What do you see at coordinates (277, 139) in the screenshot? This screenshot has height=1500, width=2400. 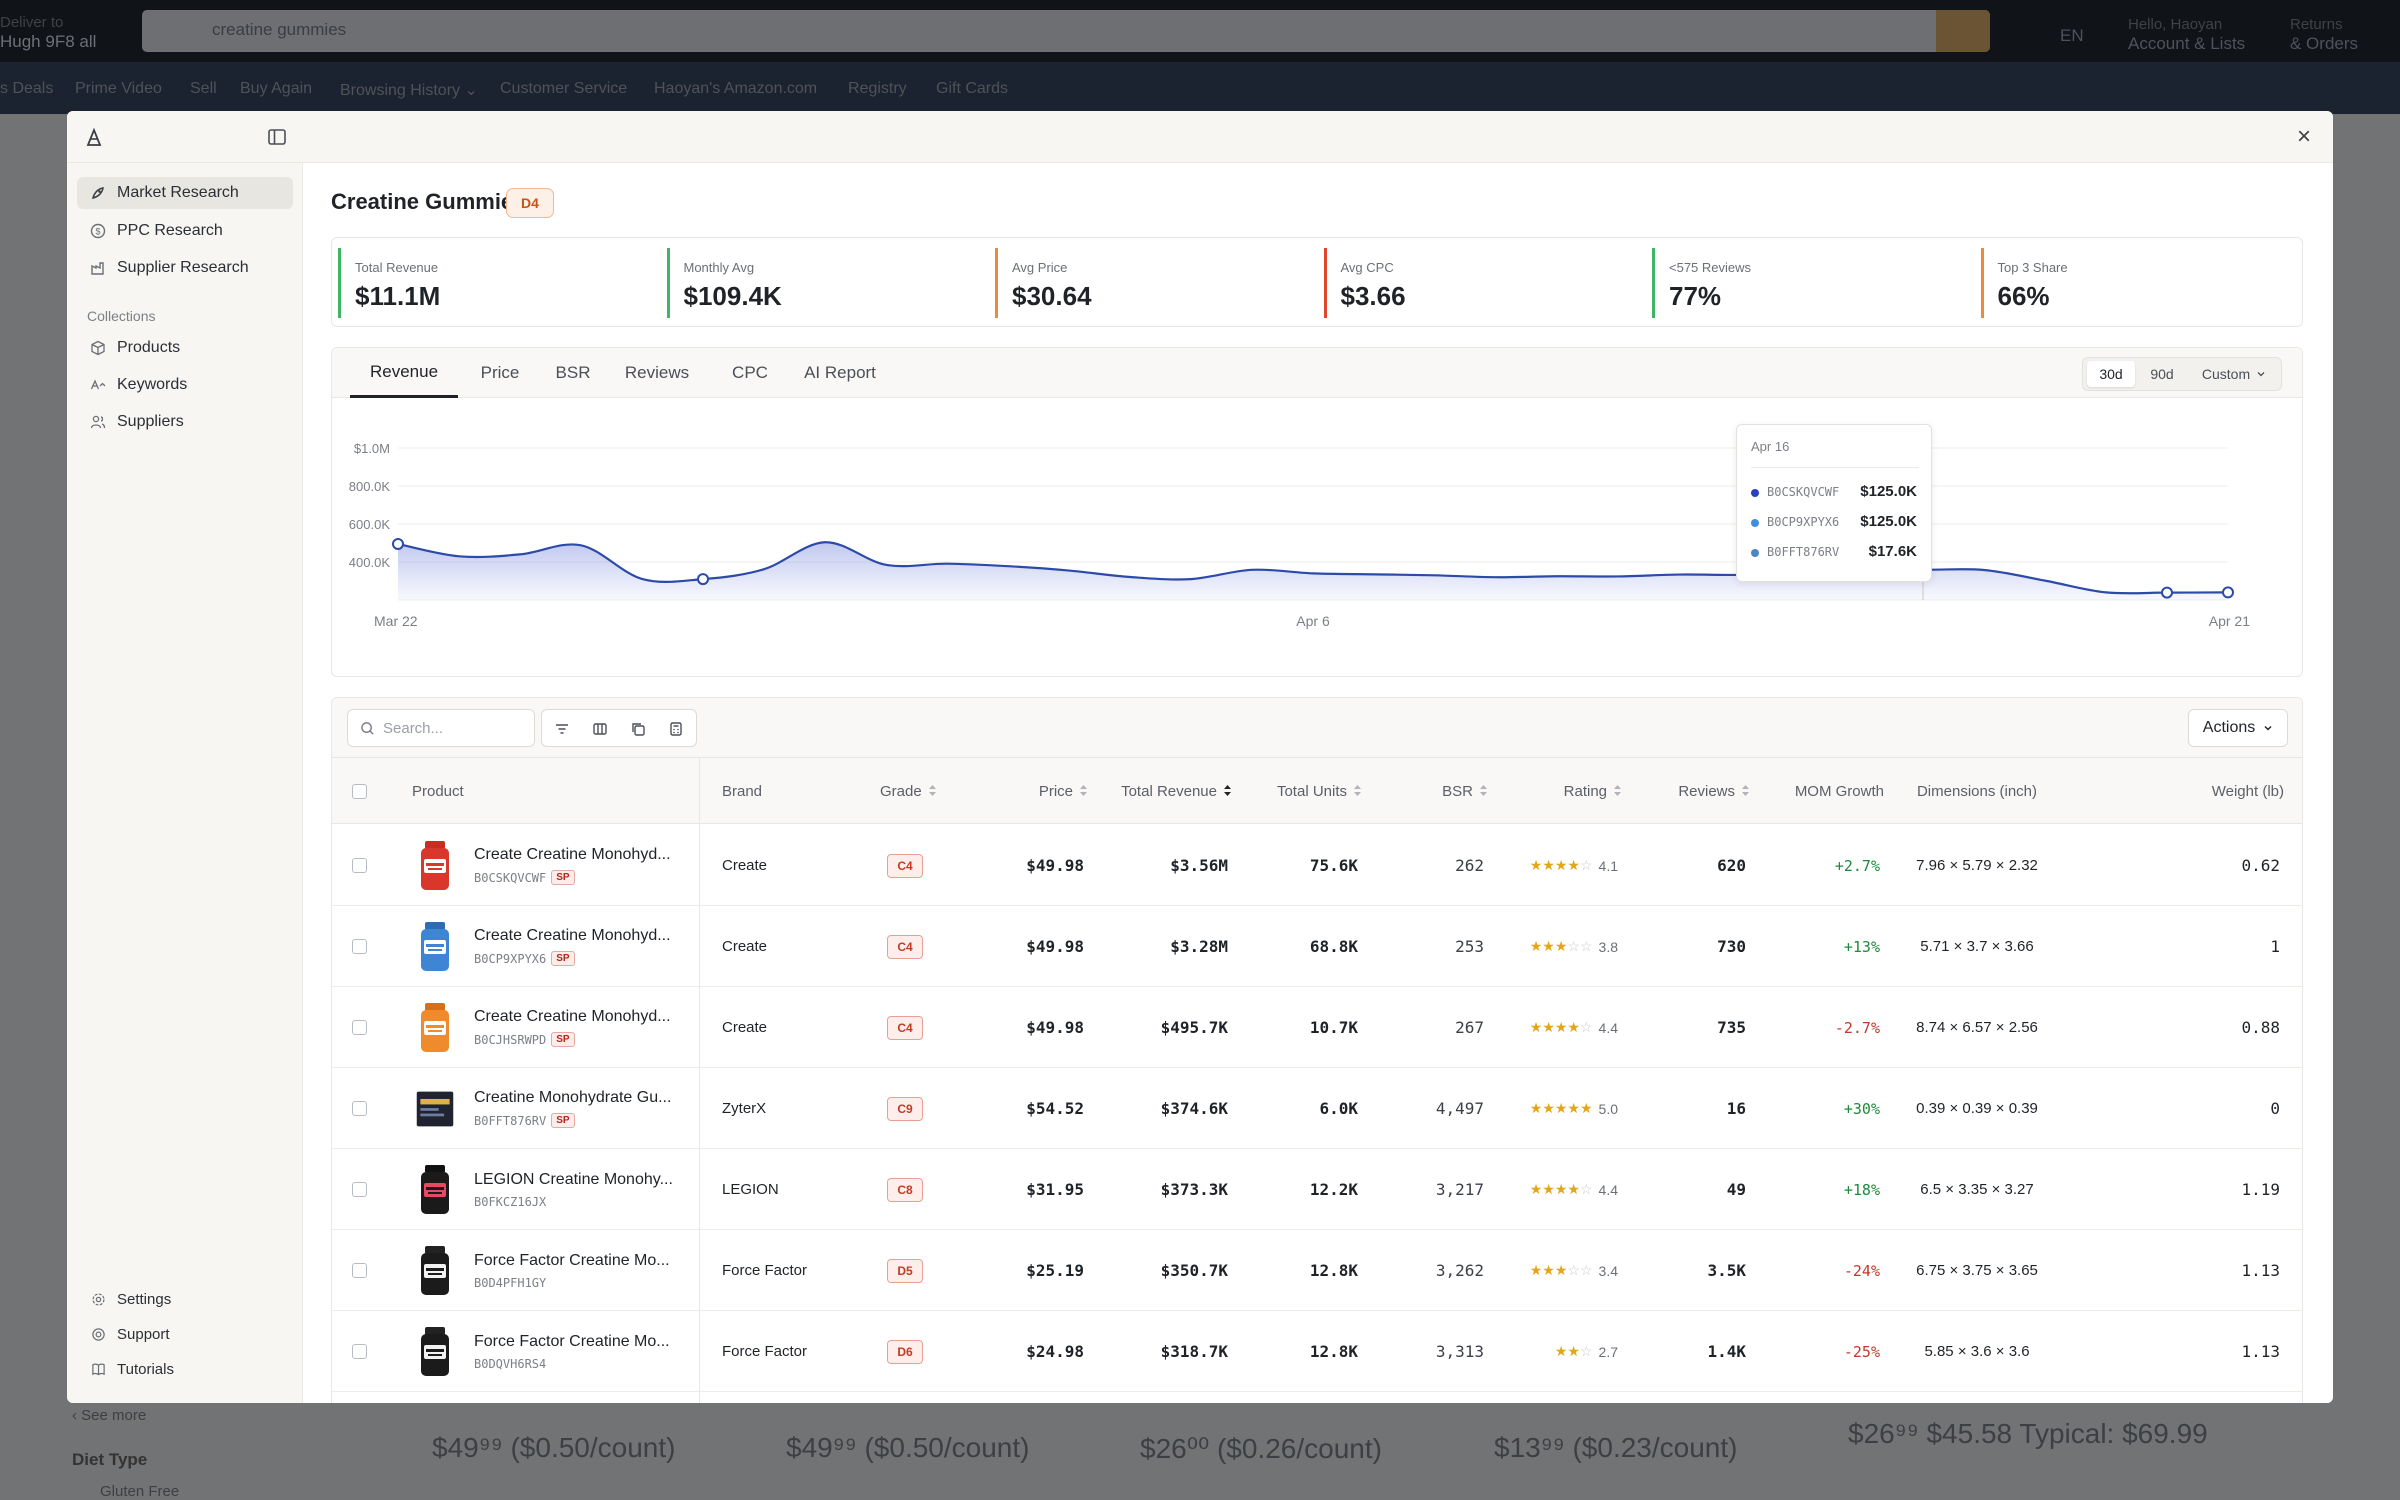 I see `sidebar-toggle-icon` at bounding box center [277, 139].